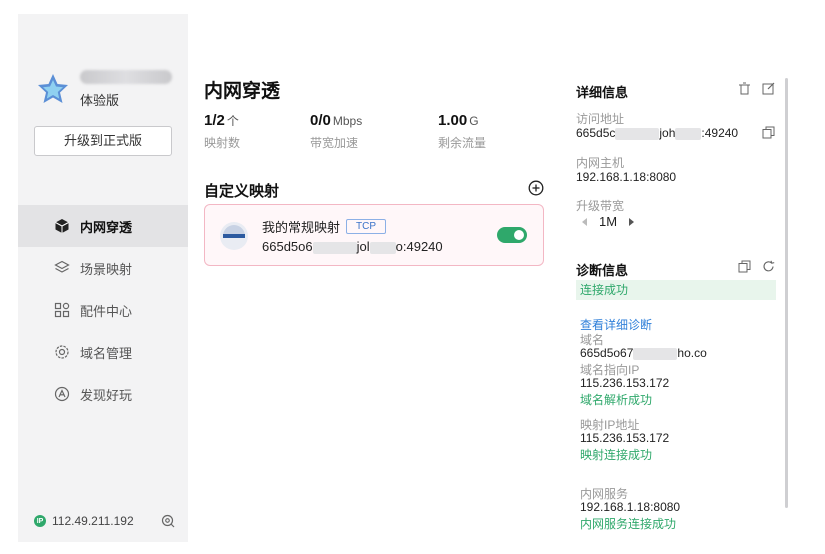  I want to click on sidebar-item-label: 配件中心, so click(106, 311).